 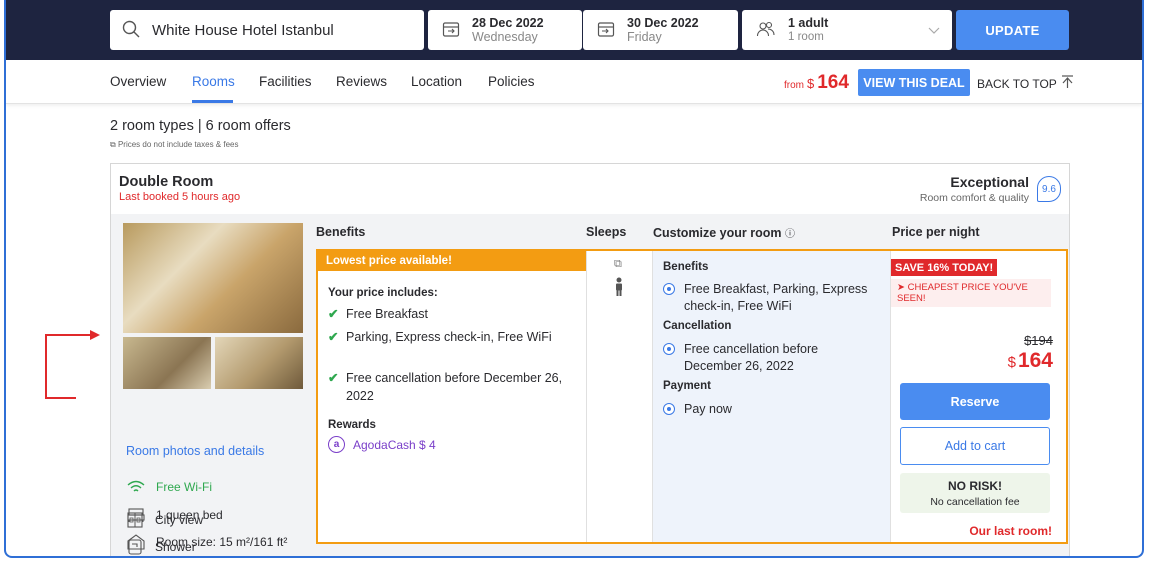 What do you see at coordinates (436, 81) in the screenshot?
I see `tab-location: Location` at bounding box center [436, 81].